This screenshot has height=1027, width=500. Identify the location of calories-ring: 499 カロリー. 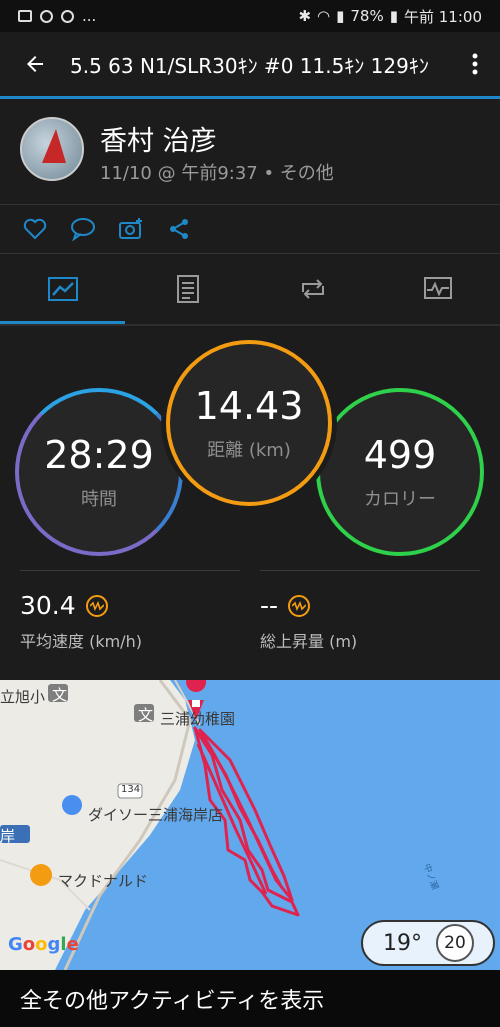
(400, 472).